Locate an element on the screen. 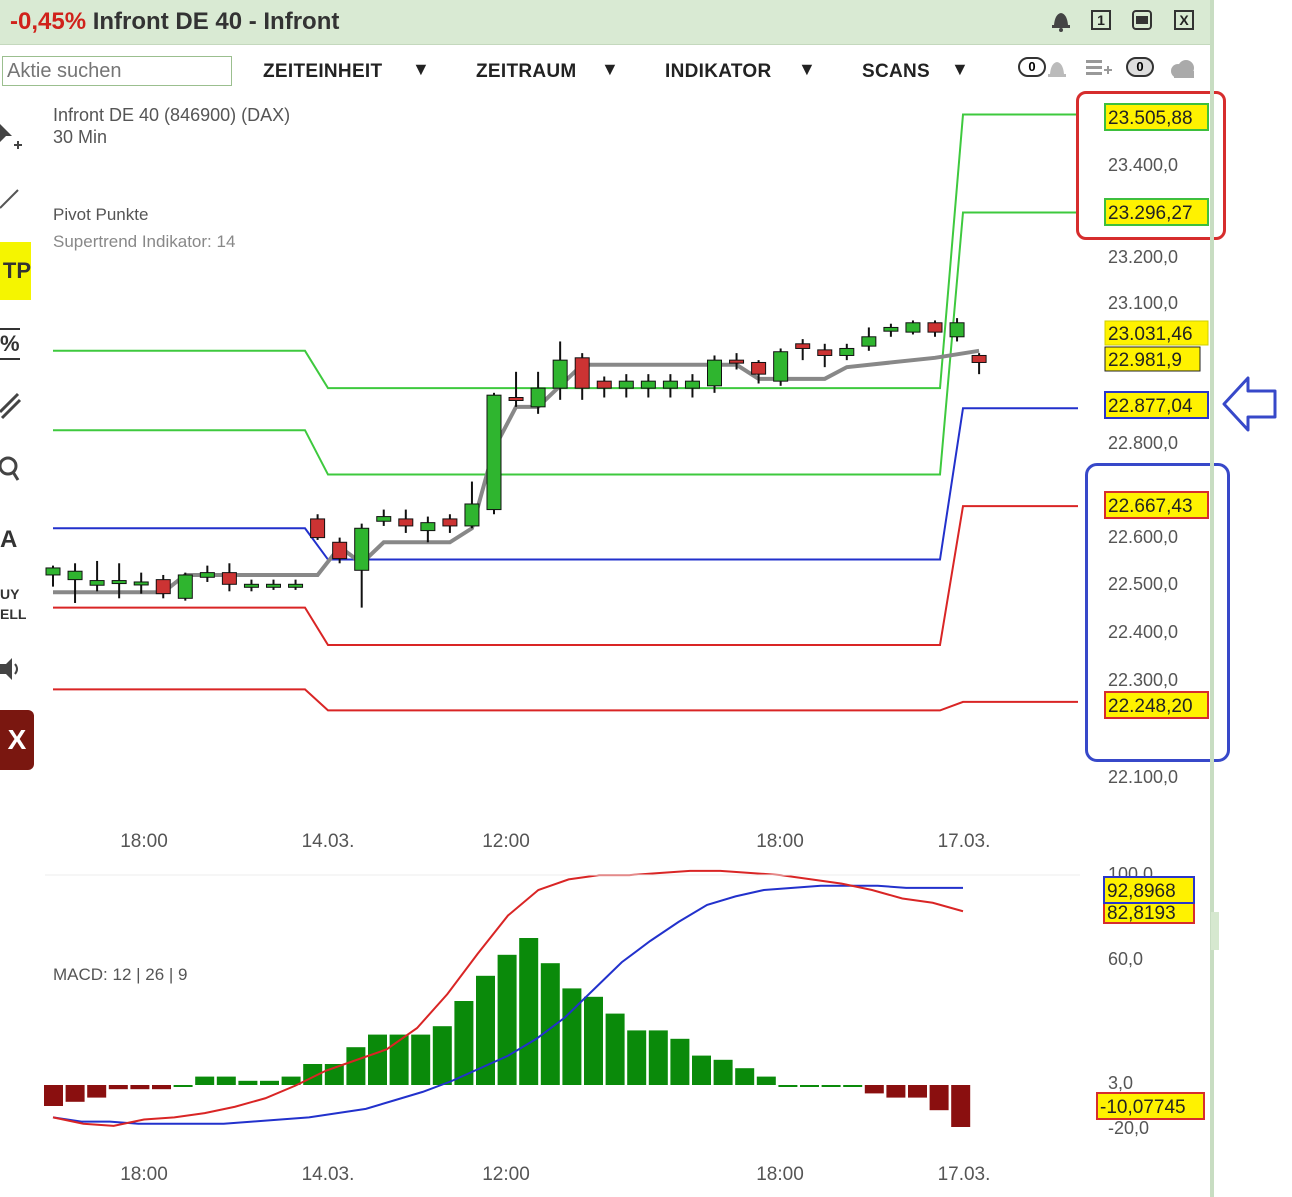  indicator-supertrend-label: Supertrend Indikator: 14 is located at coordinates (144, 241).